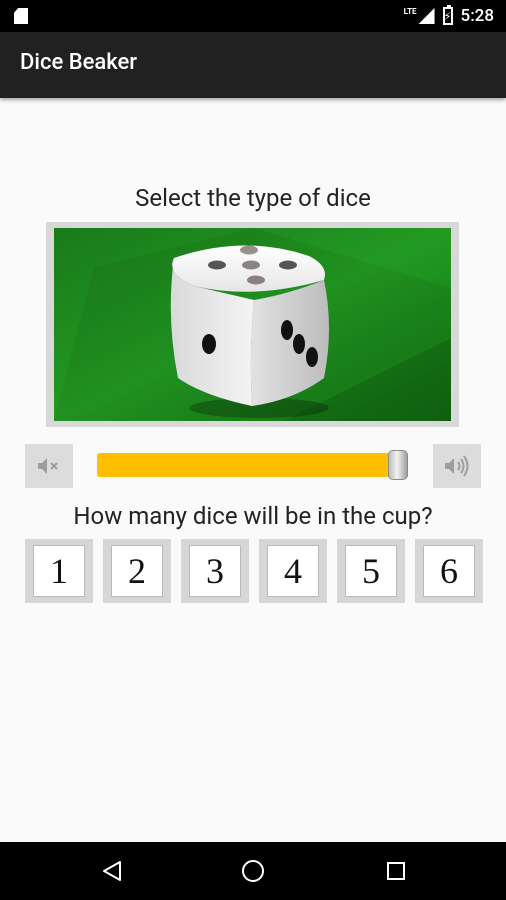 This screenshot has height=900, width=506. What do you see at coordinates (254, 571) in the screenshot?
I see `dice-count-options: 1 2 3 4 5 6` at bounding box center [254, 571].